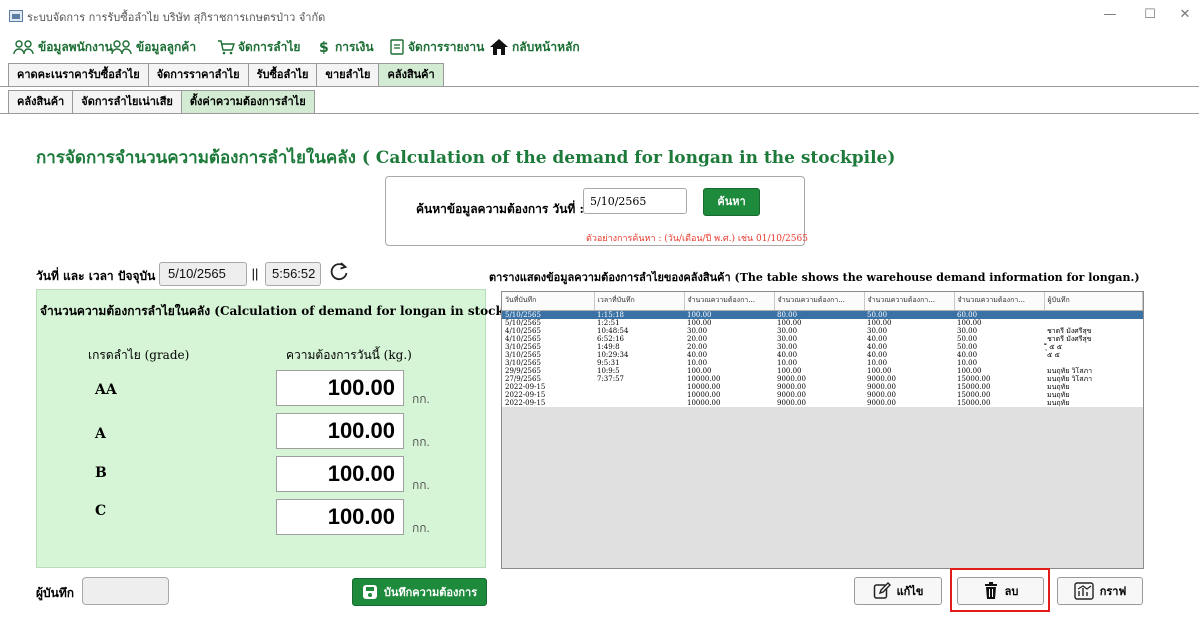 The image size is (1199, 643). Describe the element at coordinates (126, 102) in the screenshot. I see `subtab-spoiled-longan: จัดการลำไยเน่าเสีย` at that location.